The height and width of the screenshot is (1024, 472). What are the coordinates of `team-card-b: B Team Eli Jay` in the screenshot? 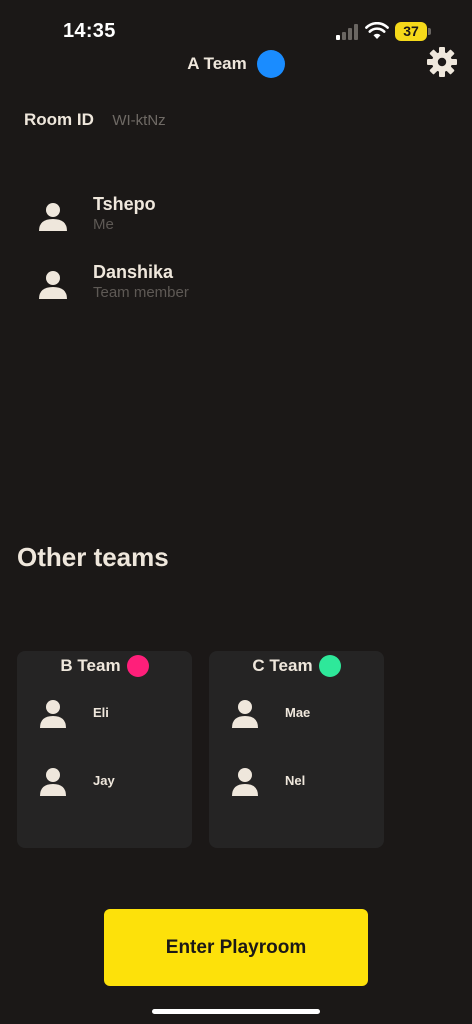 It's located at (104, 749).